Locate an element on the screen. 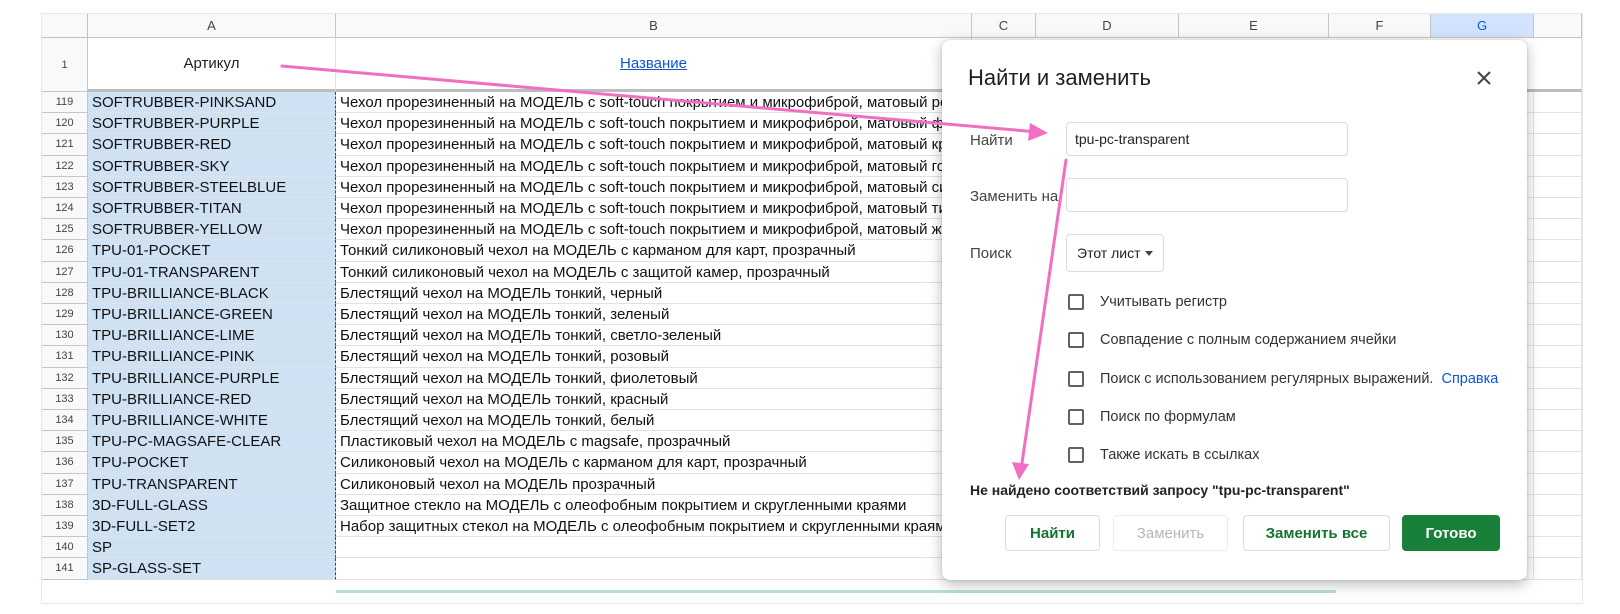  cell-artikul: TPU-POCKET is located at coordinates (212, 463).